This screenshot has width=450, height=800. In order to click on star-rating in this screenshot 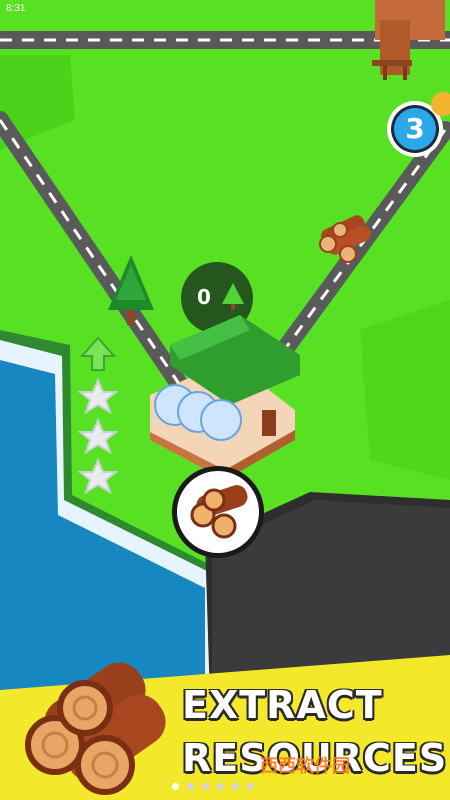, I will do `click(98, 436)`.